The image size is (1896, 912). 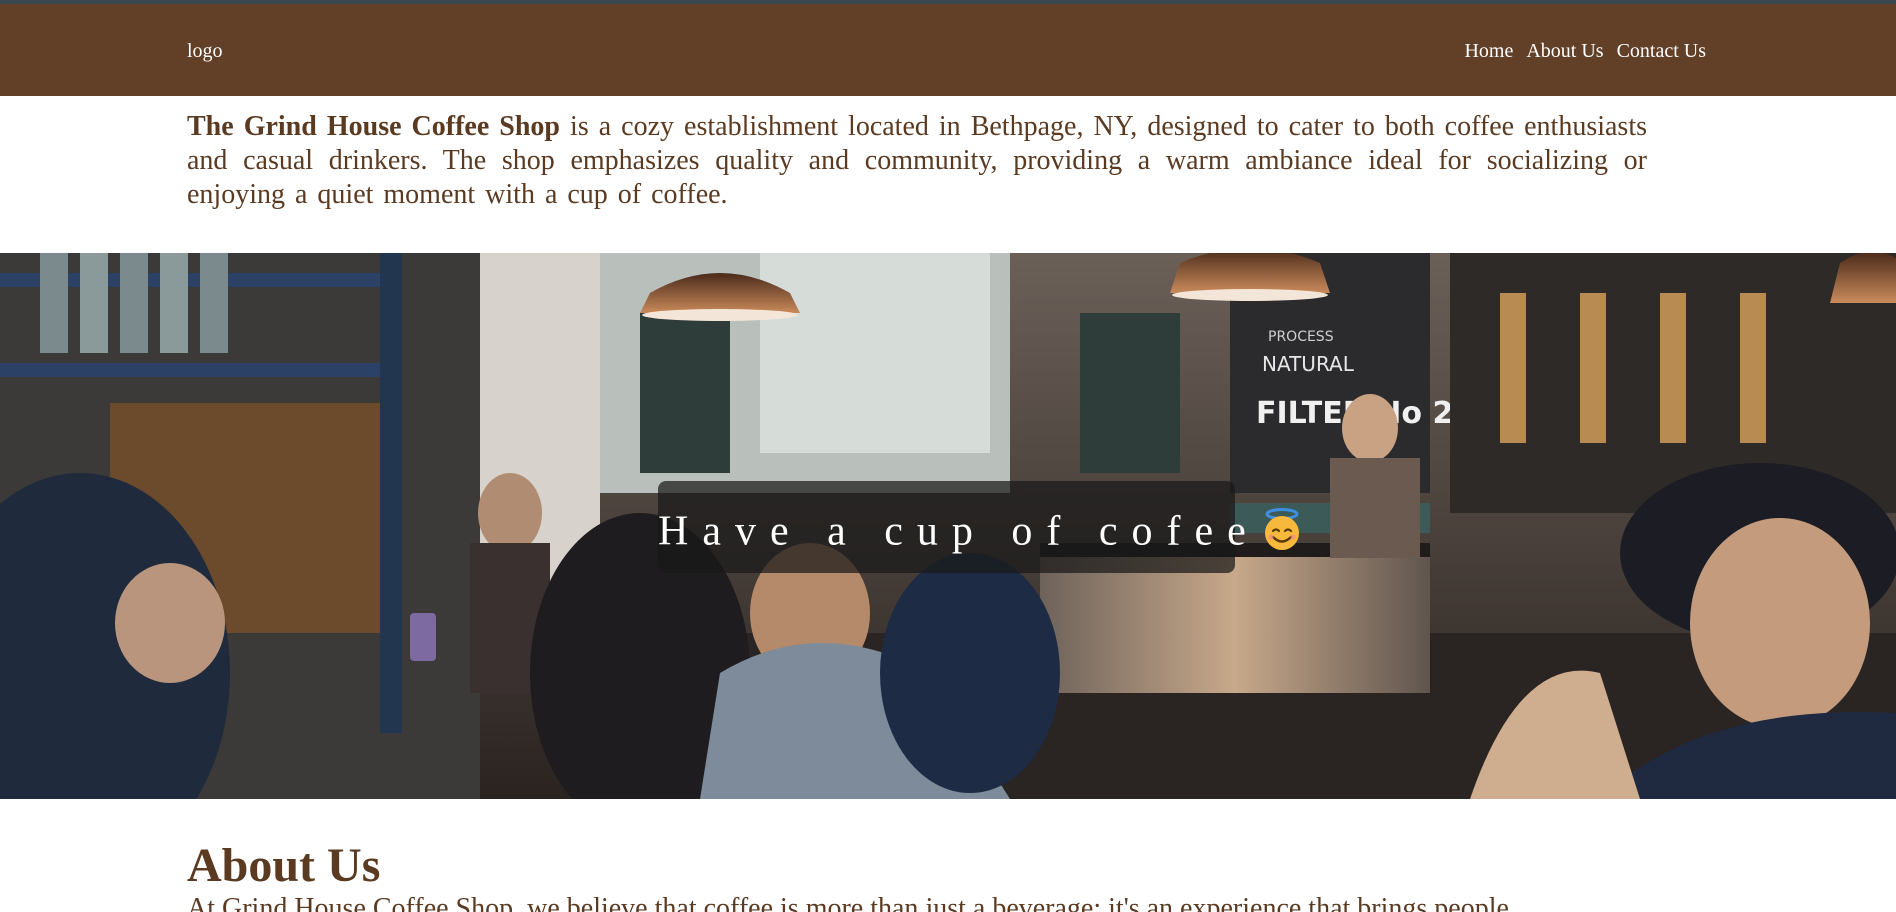 I want to click on tagline: Have a cup of cofee, so click(x=978, y=528).